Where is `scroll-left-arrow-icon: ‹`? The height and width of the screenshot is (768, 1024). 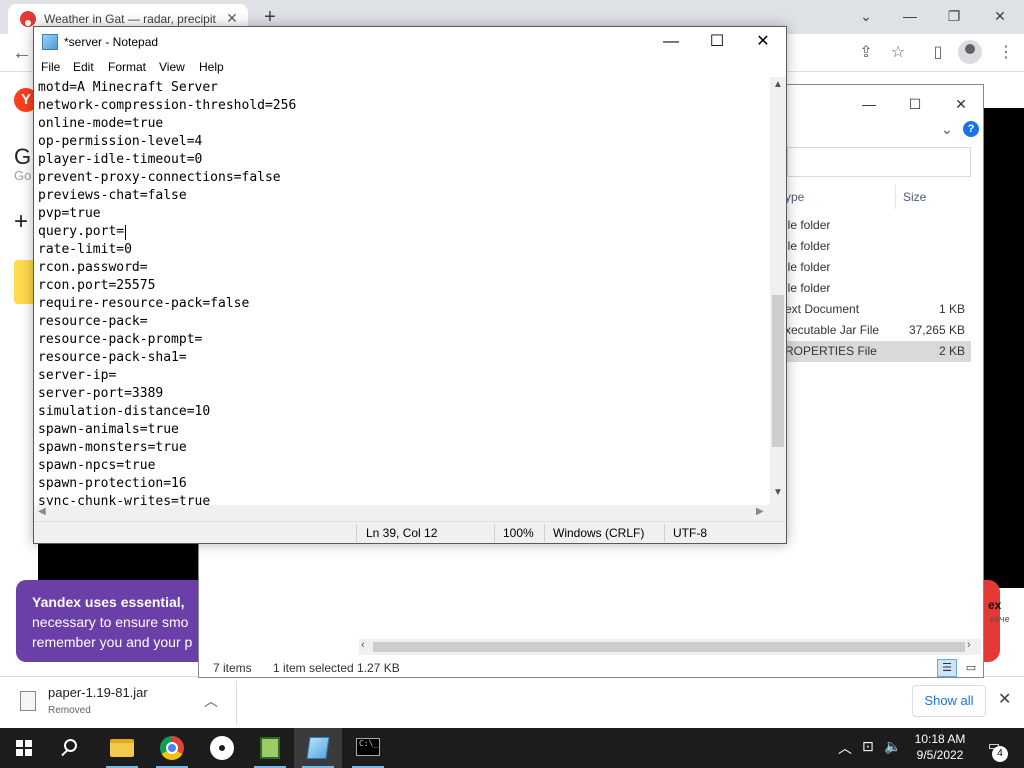
scroll-left-arrow-icon: ‹ is located at coordinates (363, 645).